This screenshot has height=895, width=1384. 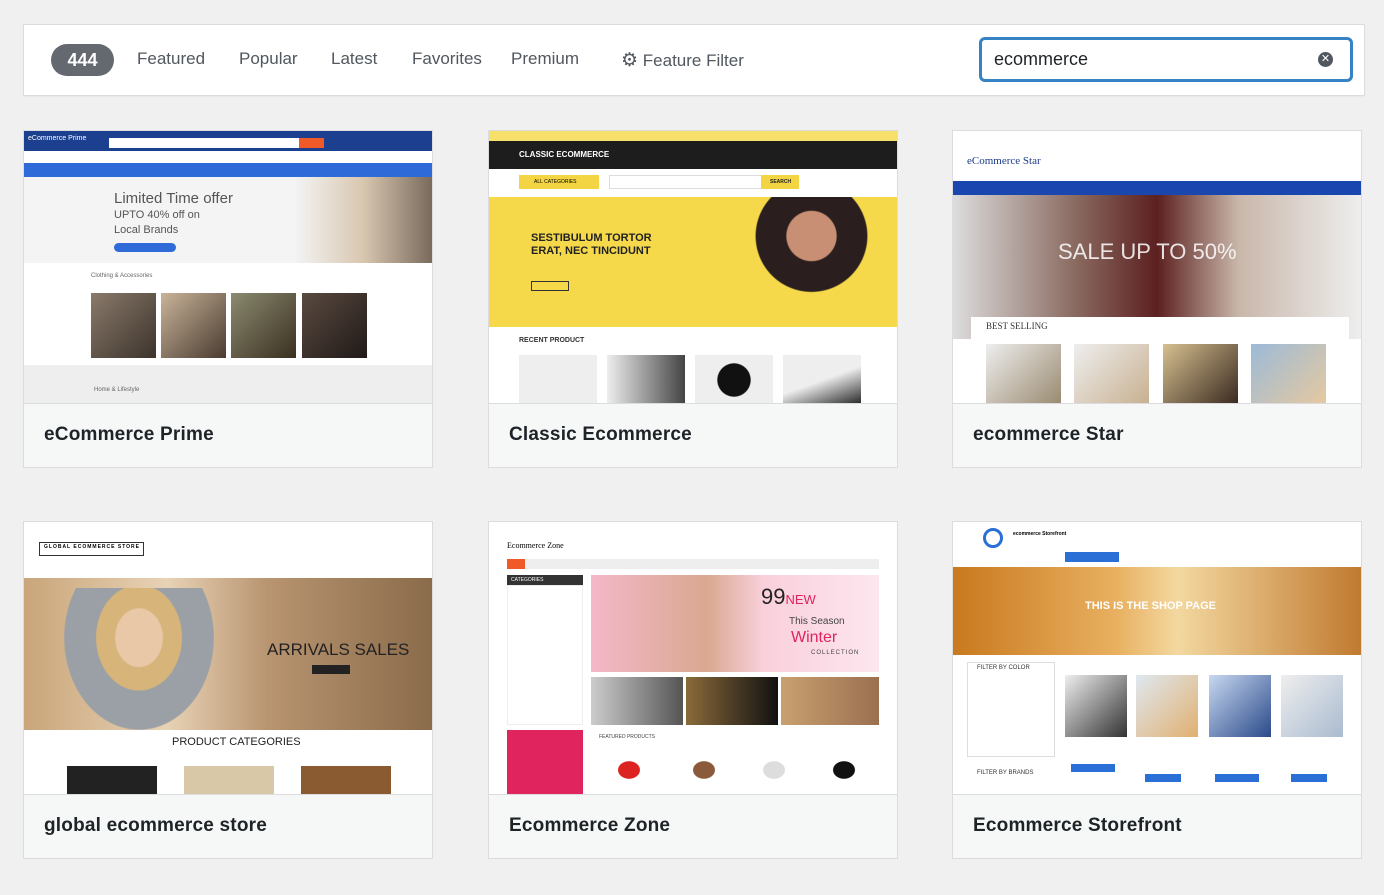 What do you see at coordinates (57, 138) in the screenshot?
I see `preview-logo: eCommerce Prime` at bounding box center [57, 138].